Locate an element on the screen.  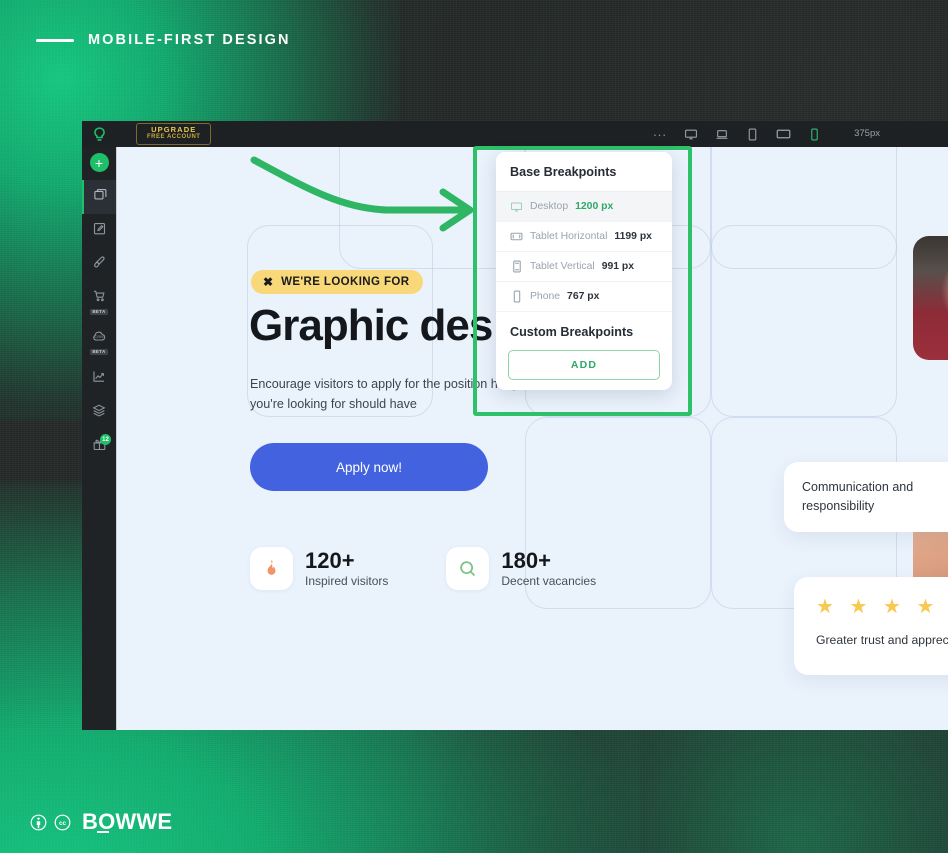
sidebar-item-pages is located at coordinates (99, 197).